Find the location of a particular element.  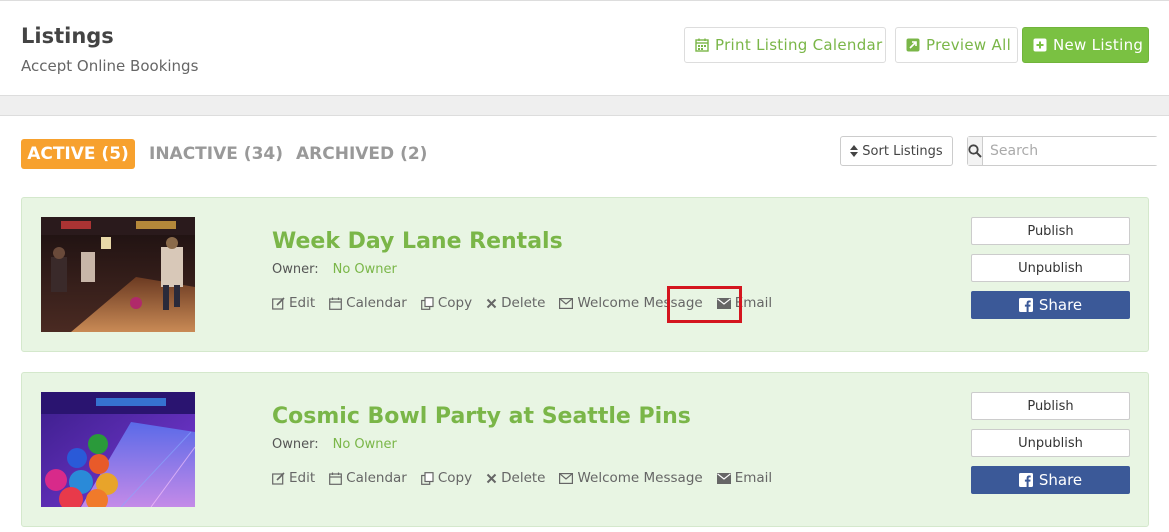

envelope-icon is located at coordinates (723, 478).